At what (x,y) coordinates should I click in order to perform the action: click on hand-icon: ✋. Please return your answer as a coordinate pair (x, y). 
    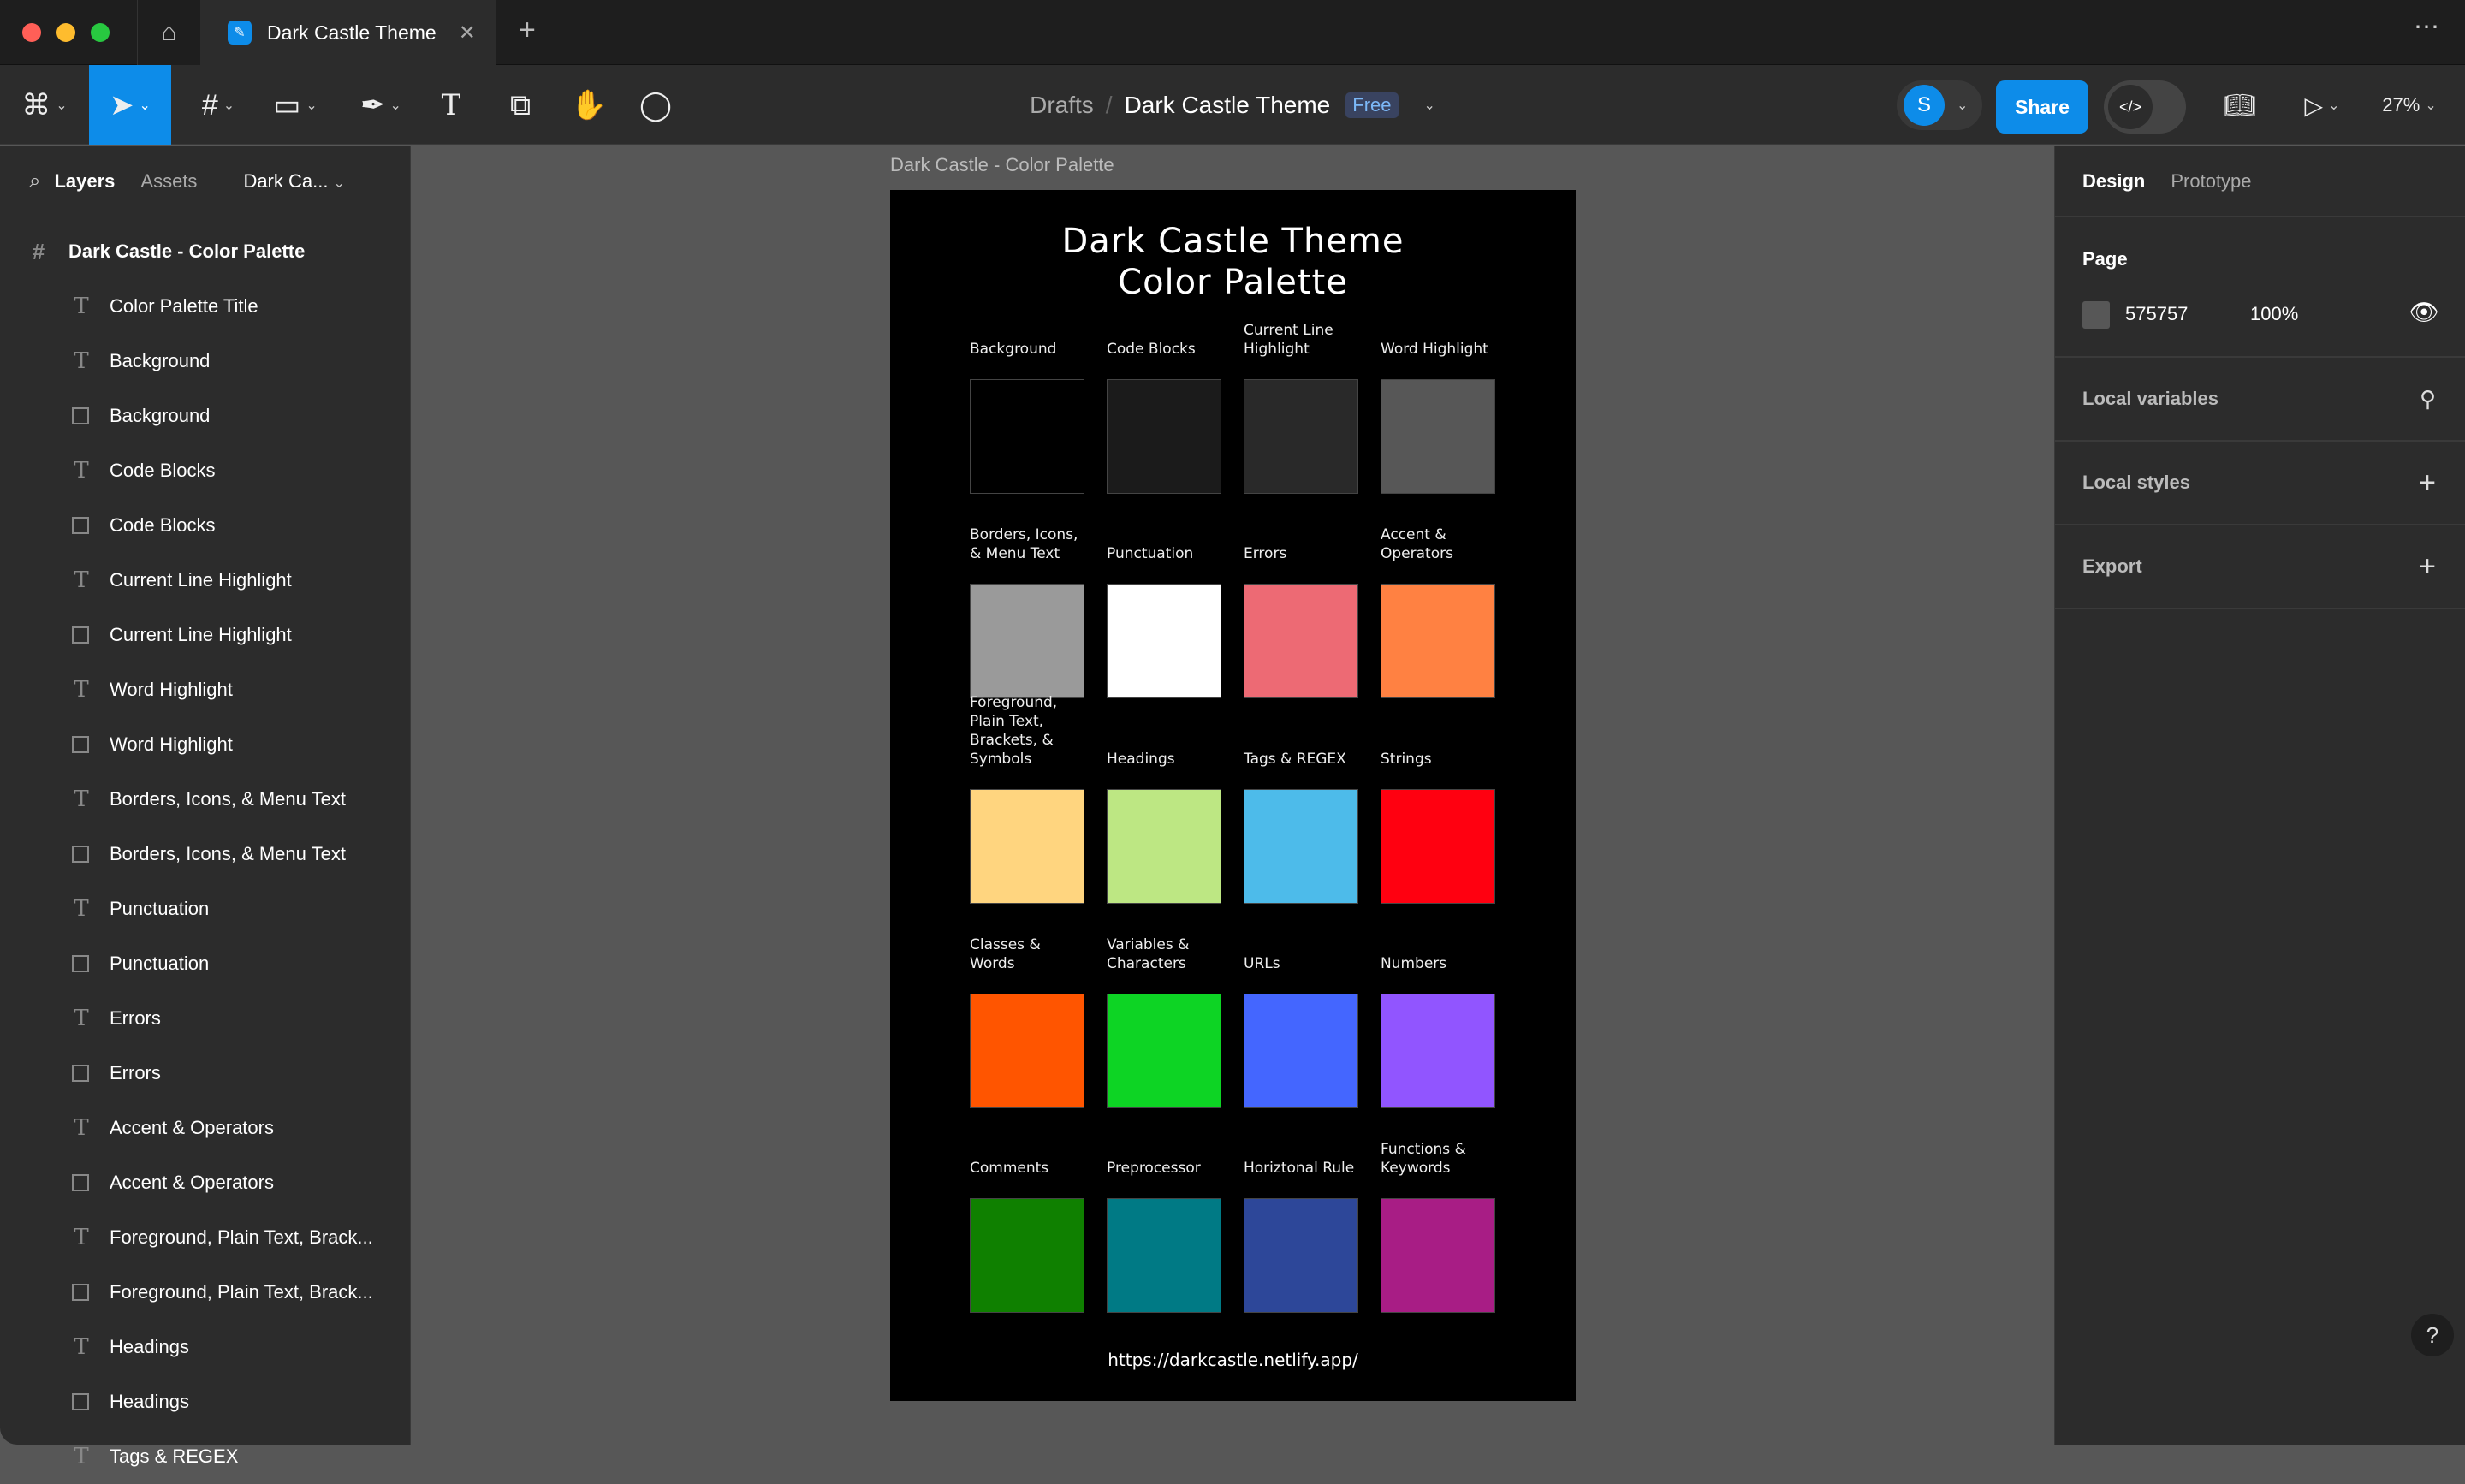
    Looking at the image, I should click on (589, 106).